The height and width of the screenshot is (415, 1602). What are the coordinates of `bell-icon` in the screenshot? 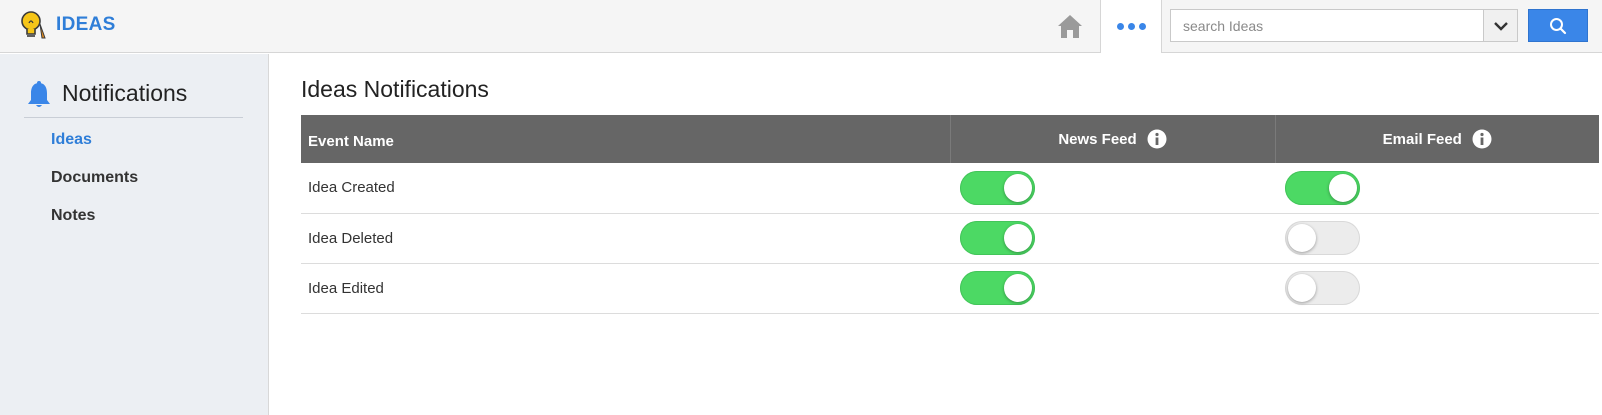 It's located at (39, 94).